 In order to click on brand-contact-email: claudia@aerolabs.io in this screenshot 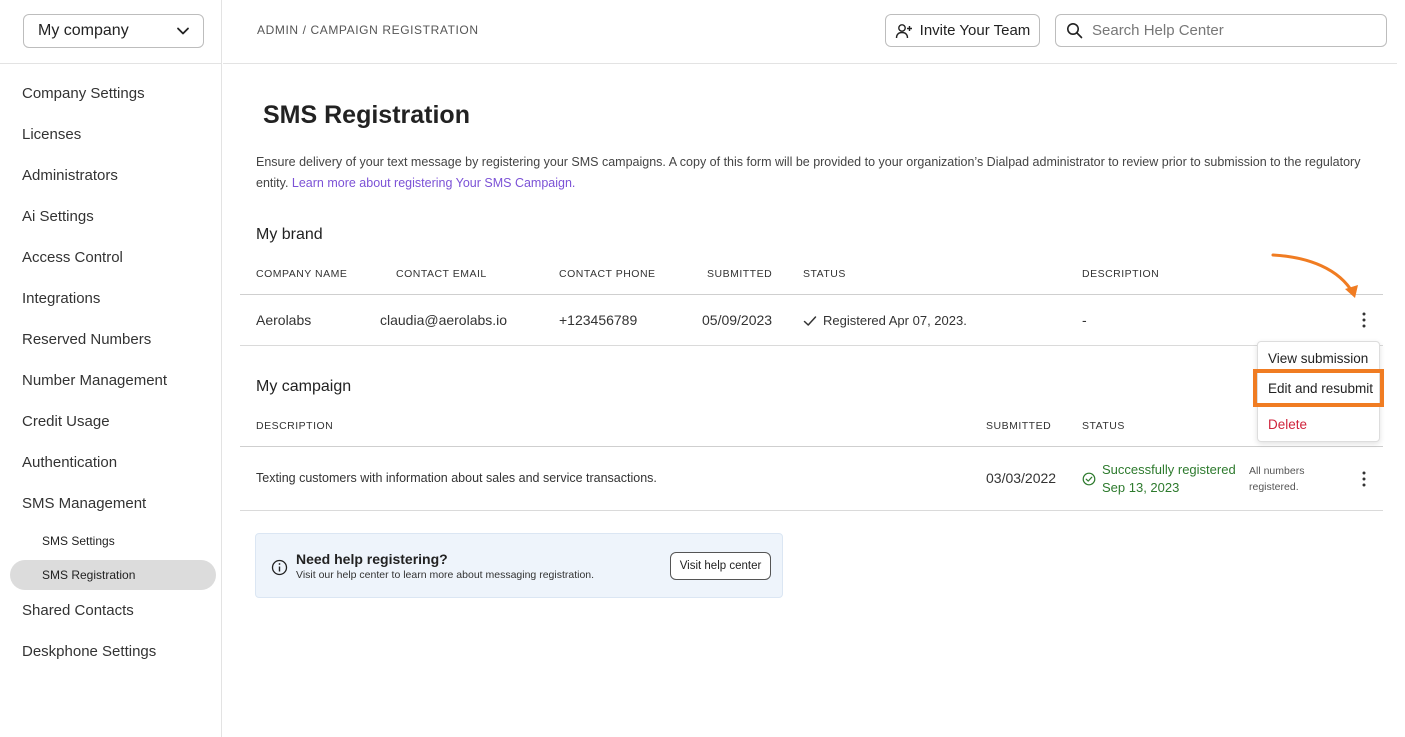, I will do `click(444, 320)`.